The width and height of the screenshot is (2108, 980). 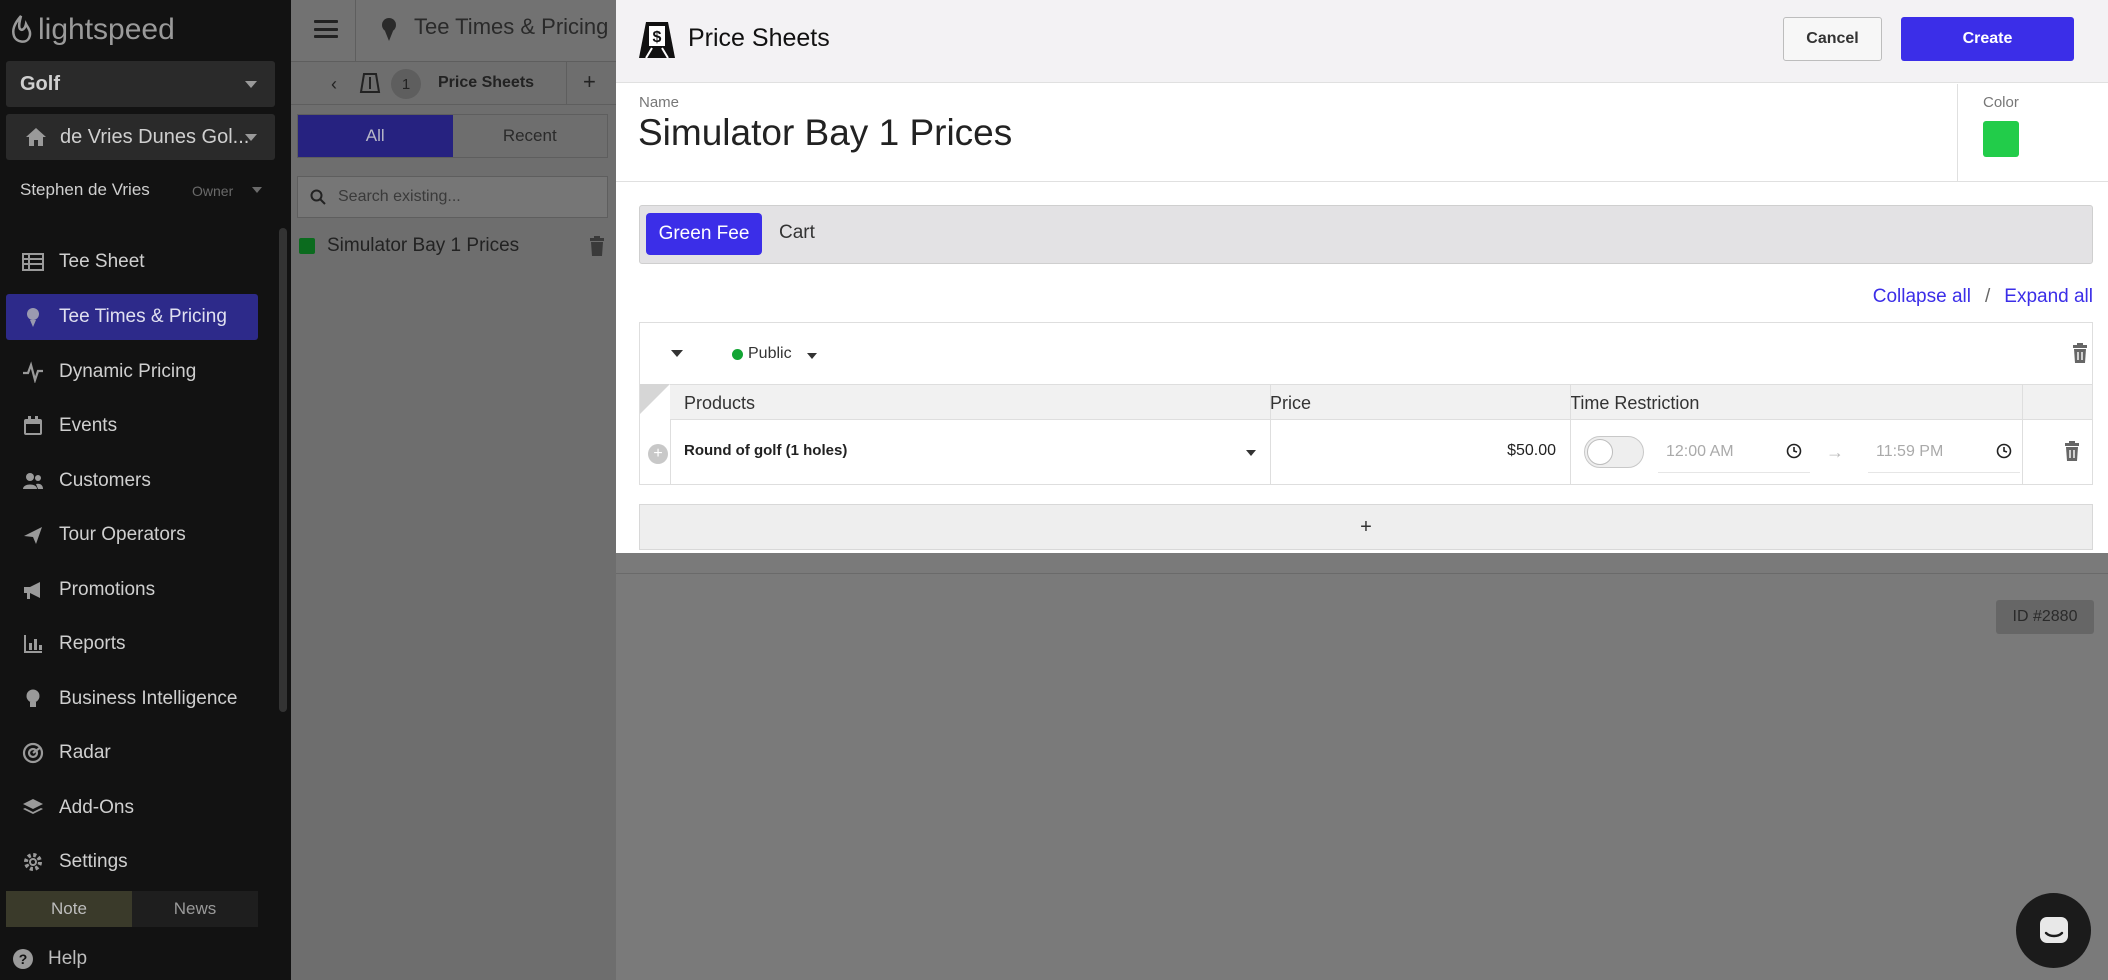 I want to click on chat-launcher-button, so click(x=2053, y=930).